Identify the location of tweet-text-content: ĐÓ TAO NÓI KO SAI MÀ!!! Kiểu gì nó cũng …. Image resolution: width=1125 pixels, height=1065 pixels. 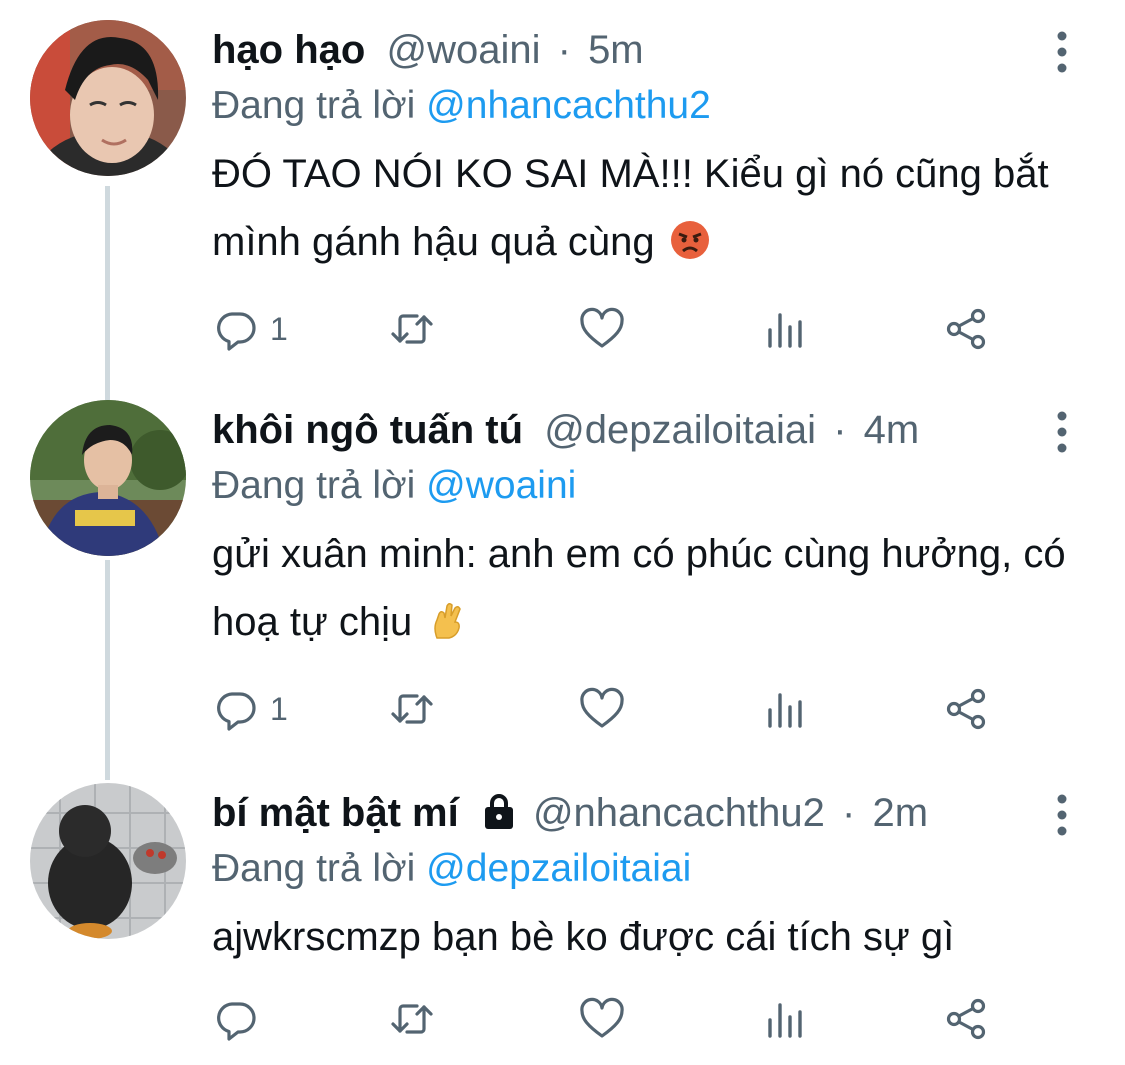
(630, 208).